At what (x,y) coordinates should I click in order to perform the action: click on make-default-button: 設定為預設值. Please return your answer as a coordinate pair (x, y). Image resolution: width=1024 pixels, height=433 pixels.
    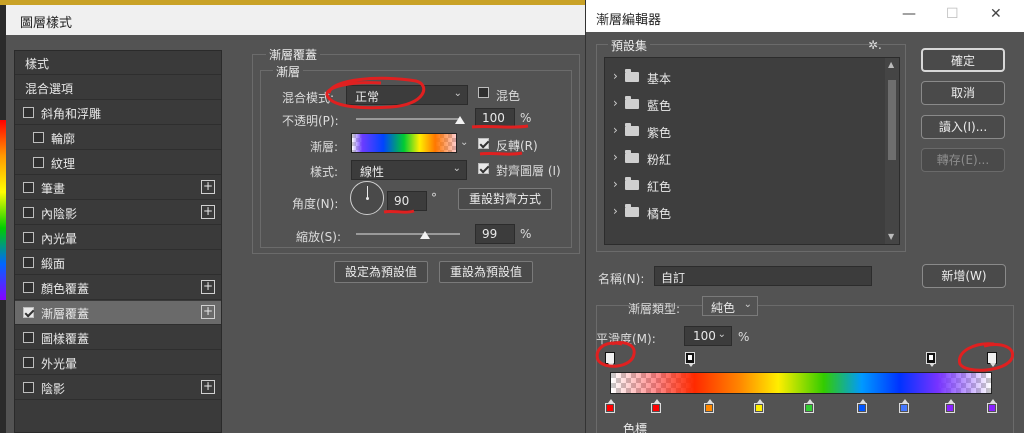
    Looking at the image, I should click on (381, 272).